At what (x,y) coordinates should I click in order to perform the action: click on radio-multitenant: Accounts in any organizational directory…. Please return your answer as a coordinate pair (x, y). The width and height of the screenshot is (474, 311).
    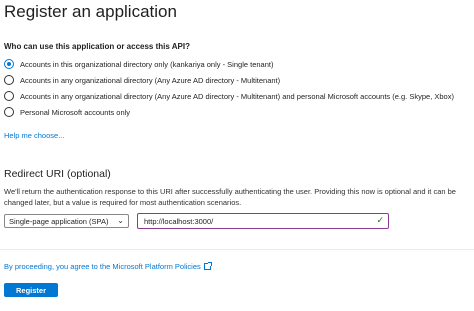
    Looking at the image, I should click on (142, 80).